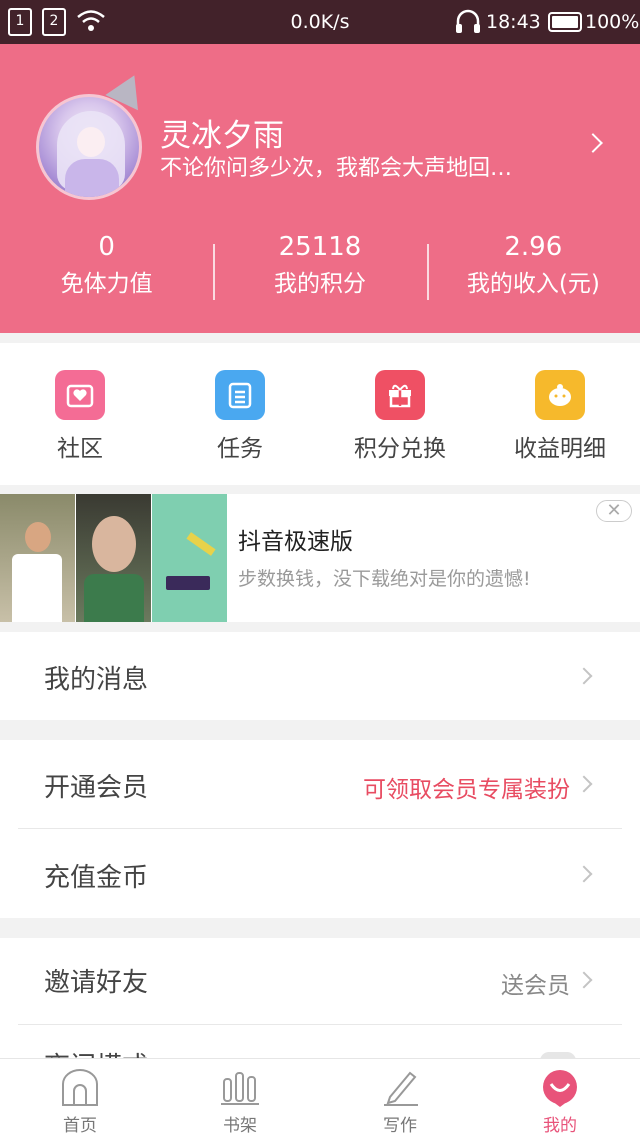 Image resolution: width=640 pixels, height=1138 pixels. Describe the element at coordinates (560, 1126) in the screenshot. I see `nav-label: 我的` at that location.